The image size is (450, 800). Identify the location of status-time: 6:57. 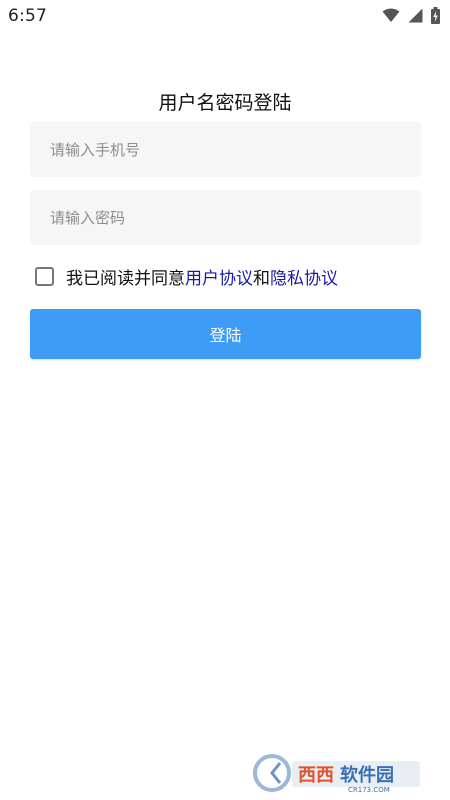
(27, 16).